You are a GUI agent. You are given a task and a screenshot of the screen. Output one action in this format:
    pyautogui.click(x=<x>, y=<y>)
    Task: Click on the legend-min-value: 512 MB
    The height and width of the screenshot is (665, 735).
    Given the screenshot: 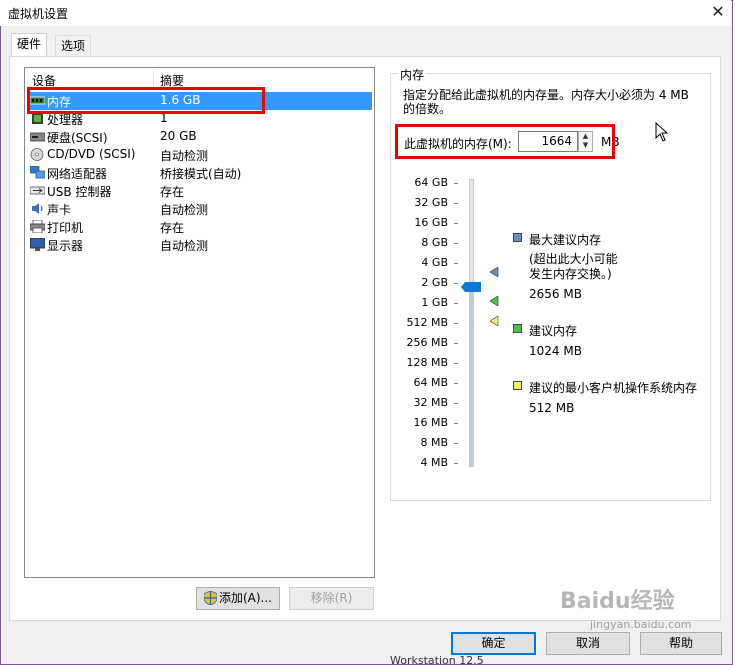 What is the action you would take?
    pyautogui.click(x=552, y=408)
    